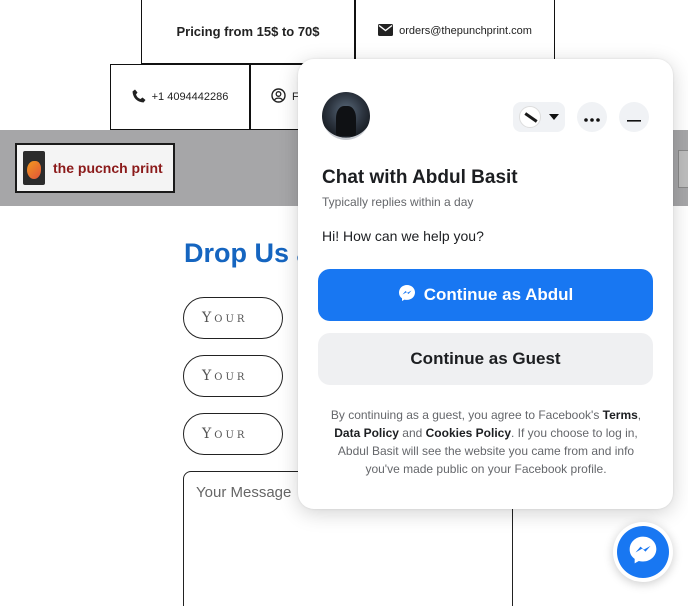 The width and height of the screenshot is (688, 606). I want to click on continue-as-user-label: Continue as Abdul, so click(498, 294).